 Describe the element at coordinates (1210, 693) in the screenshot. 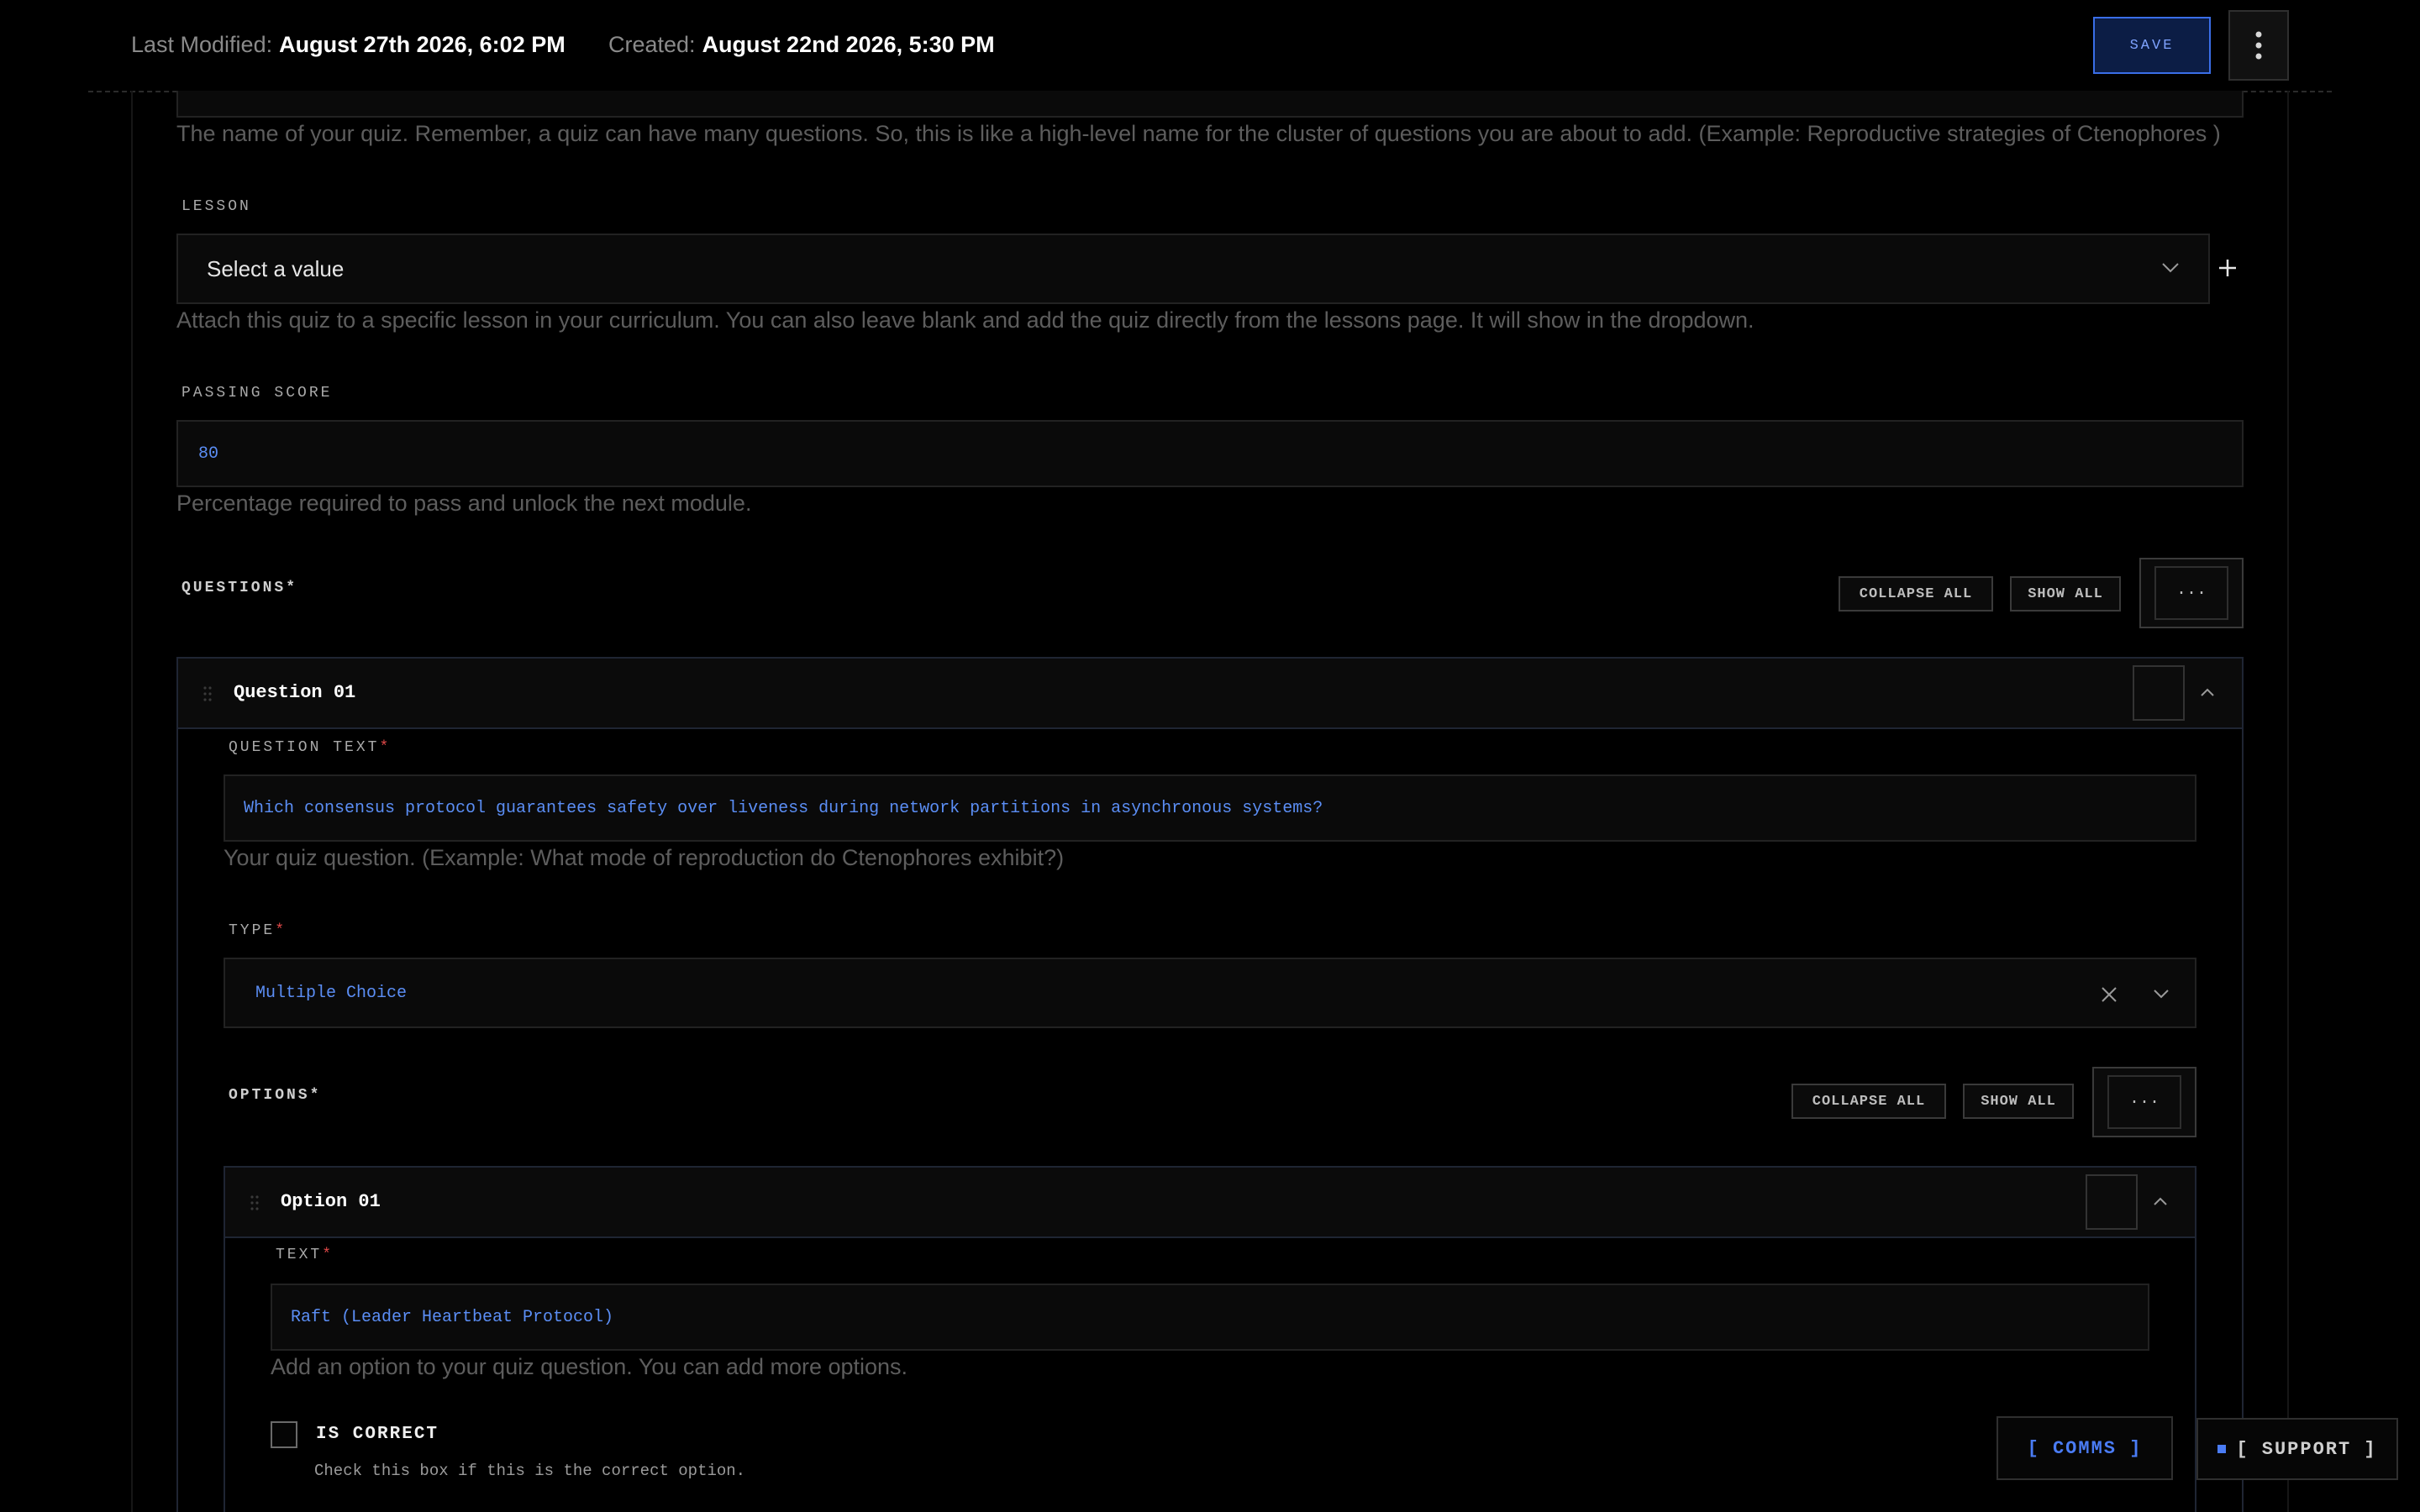

I see `question-card-header: Question 01` at that location.